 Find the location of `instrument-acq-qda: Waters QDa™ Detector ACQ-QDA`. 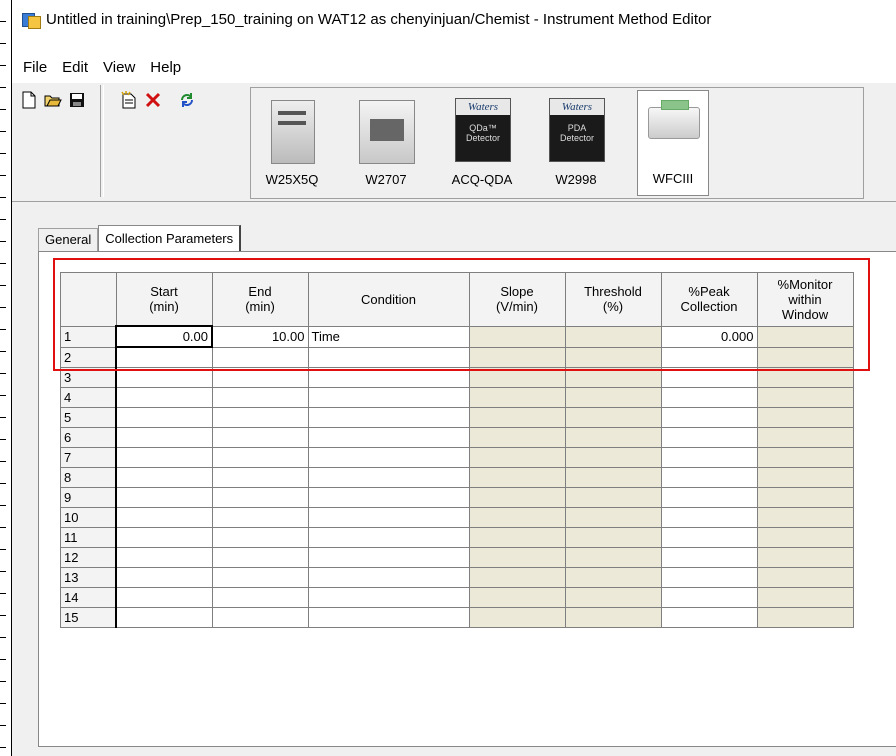

instrument-acq-qda: Waters QDa™ Detector ACQ-QDA is located at coordinates (482, 141).